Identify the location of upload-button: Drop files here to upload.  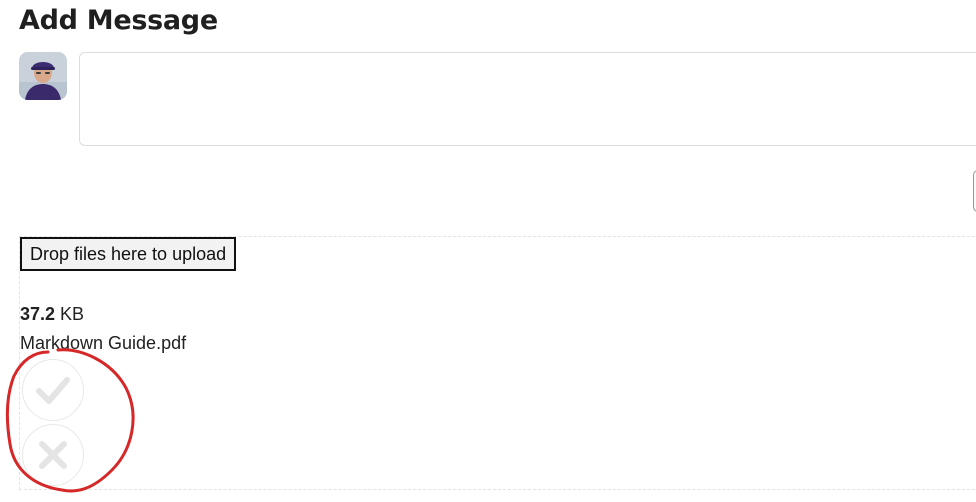
(128, 254).